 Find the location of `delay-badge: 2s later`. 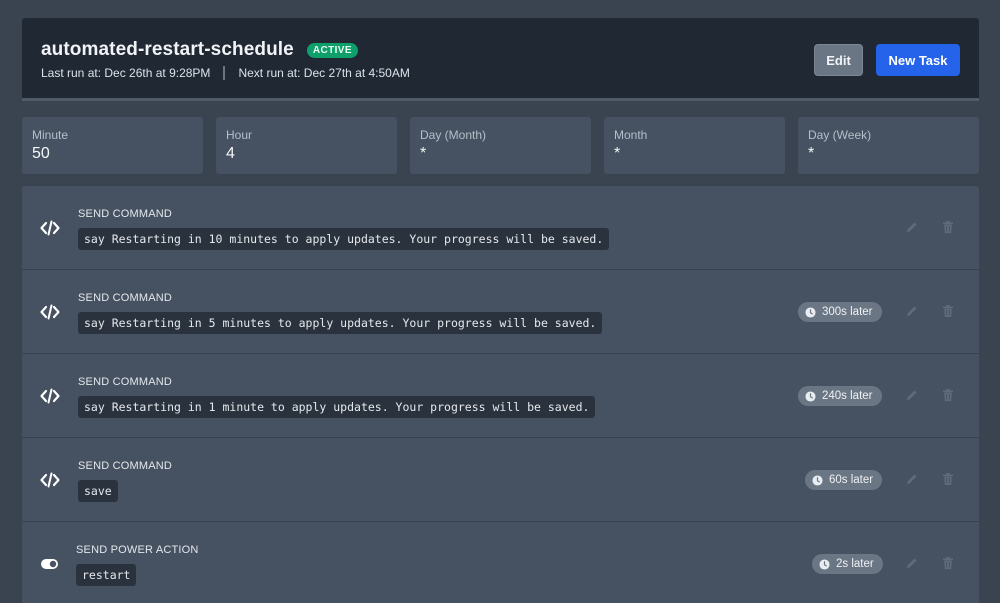

delay-badge: 2s later is located at coordinates (847, 564).